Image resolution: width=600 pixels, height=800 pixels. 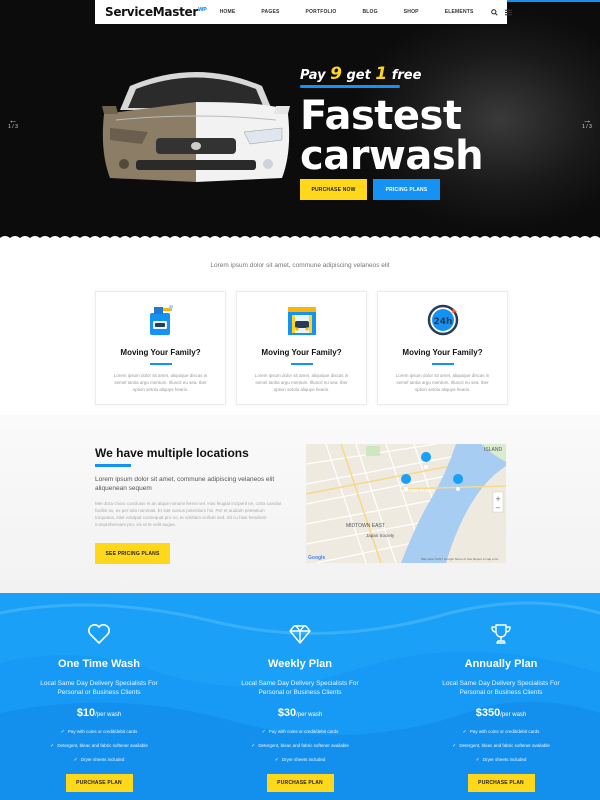 I want to click on nav-item-elements: ELEMENTS, so click(x=459, y=12).